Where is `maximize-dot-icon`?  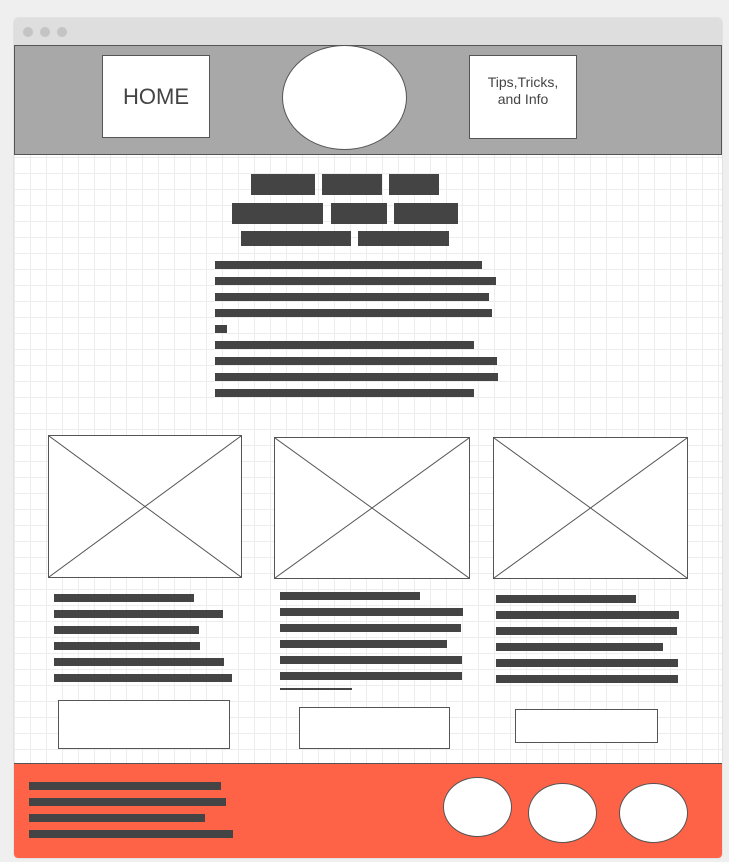 maximize-dot-icon is located at coordinates (62, 32).